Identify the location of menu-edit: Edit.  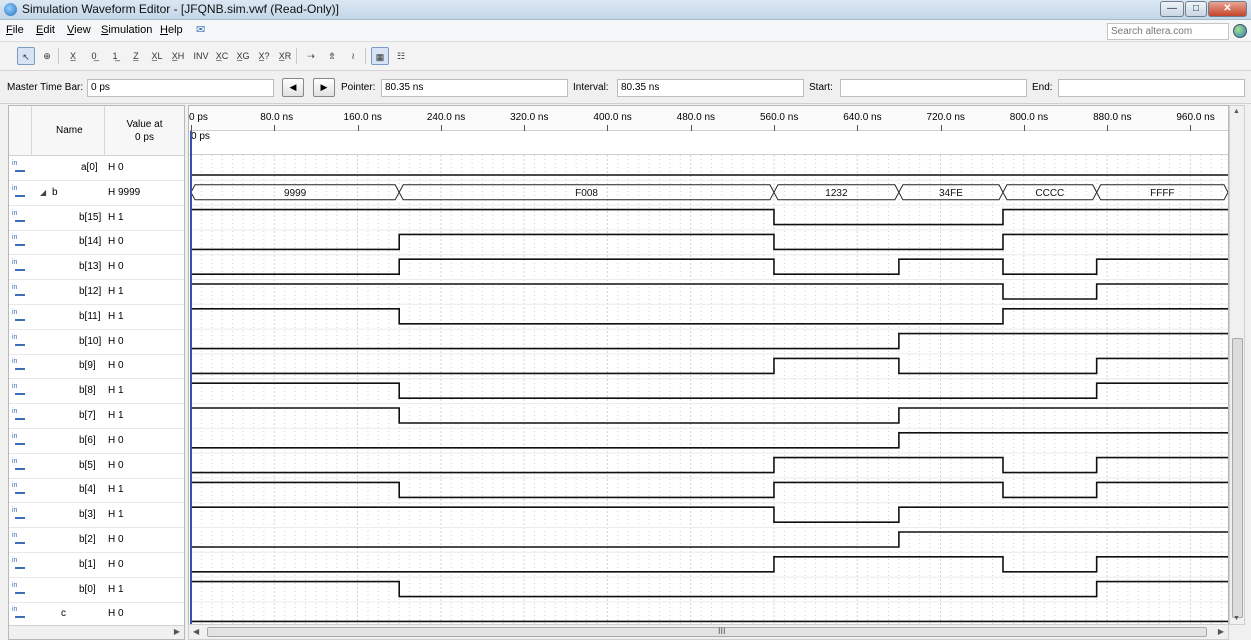
(45, 30).